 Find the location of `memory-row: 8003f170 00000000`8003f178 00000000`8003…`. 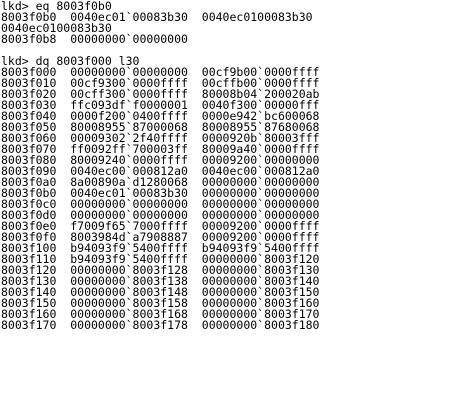

memory-row: 8003f170 00000000`8003f178 00000000`8003… is located at coordinates (160, 325).